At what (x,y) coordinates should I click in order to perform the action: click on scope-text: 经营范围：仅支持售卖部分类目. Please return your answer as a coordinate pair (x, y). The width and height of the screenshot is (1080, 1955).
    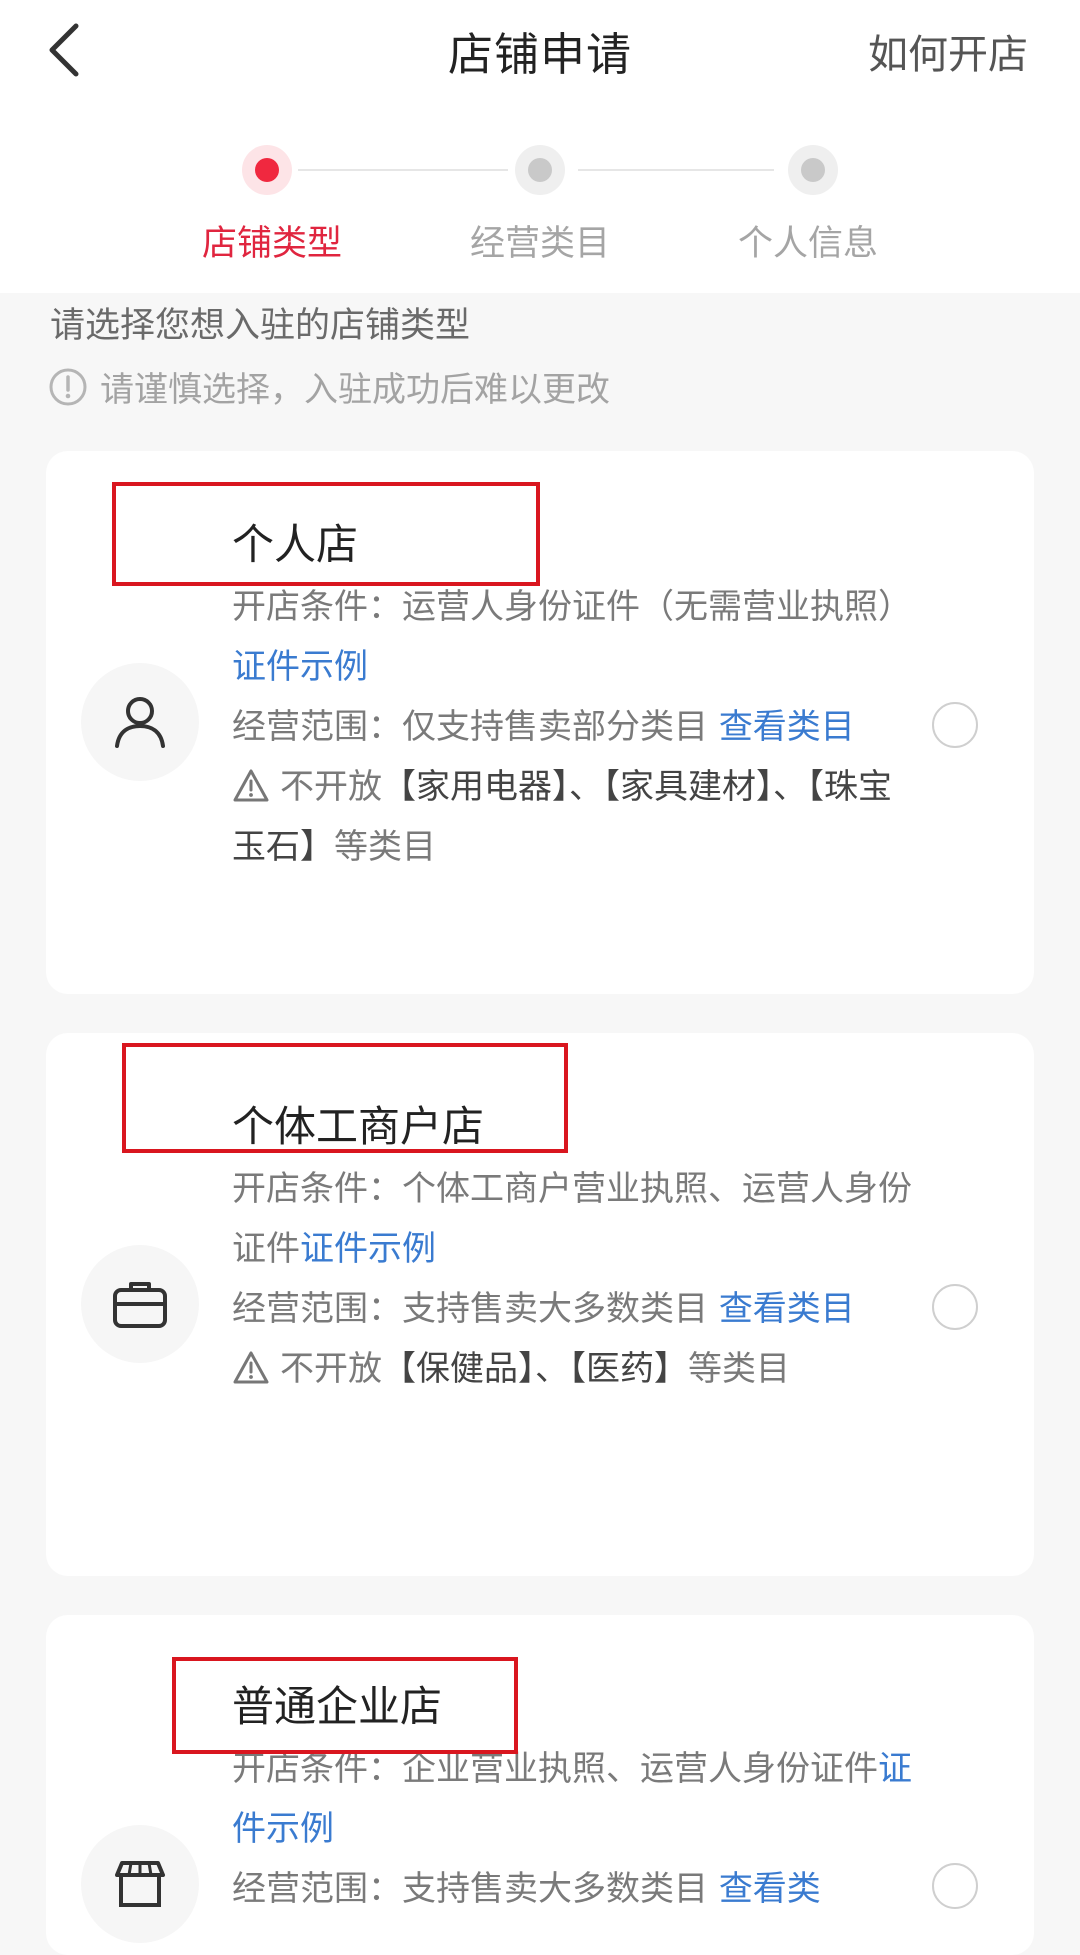
    Looking at the image, I should click on (475, 727).